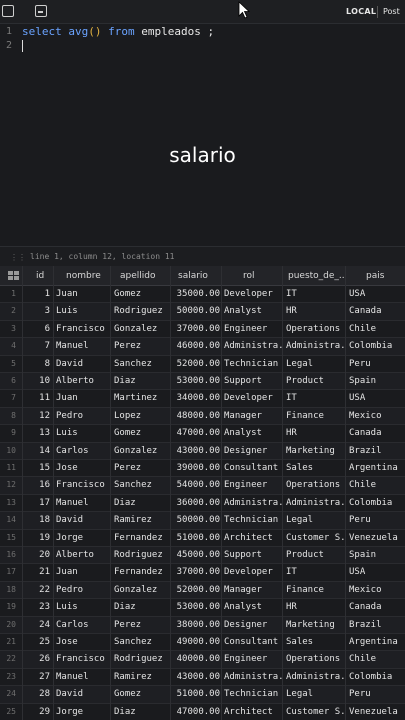 This screenshot has height=720, width=405. What do you see at coordinates (377, 416) in the screenshot?
I see `cell-pais: Mexico` at bounding box center [377, 416].